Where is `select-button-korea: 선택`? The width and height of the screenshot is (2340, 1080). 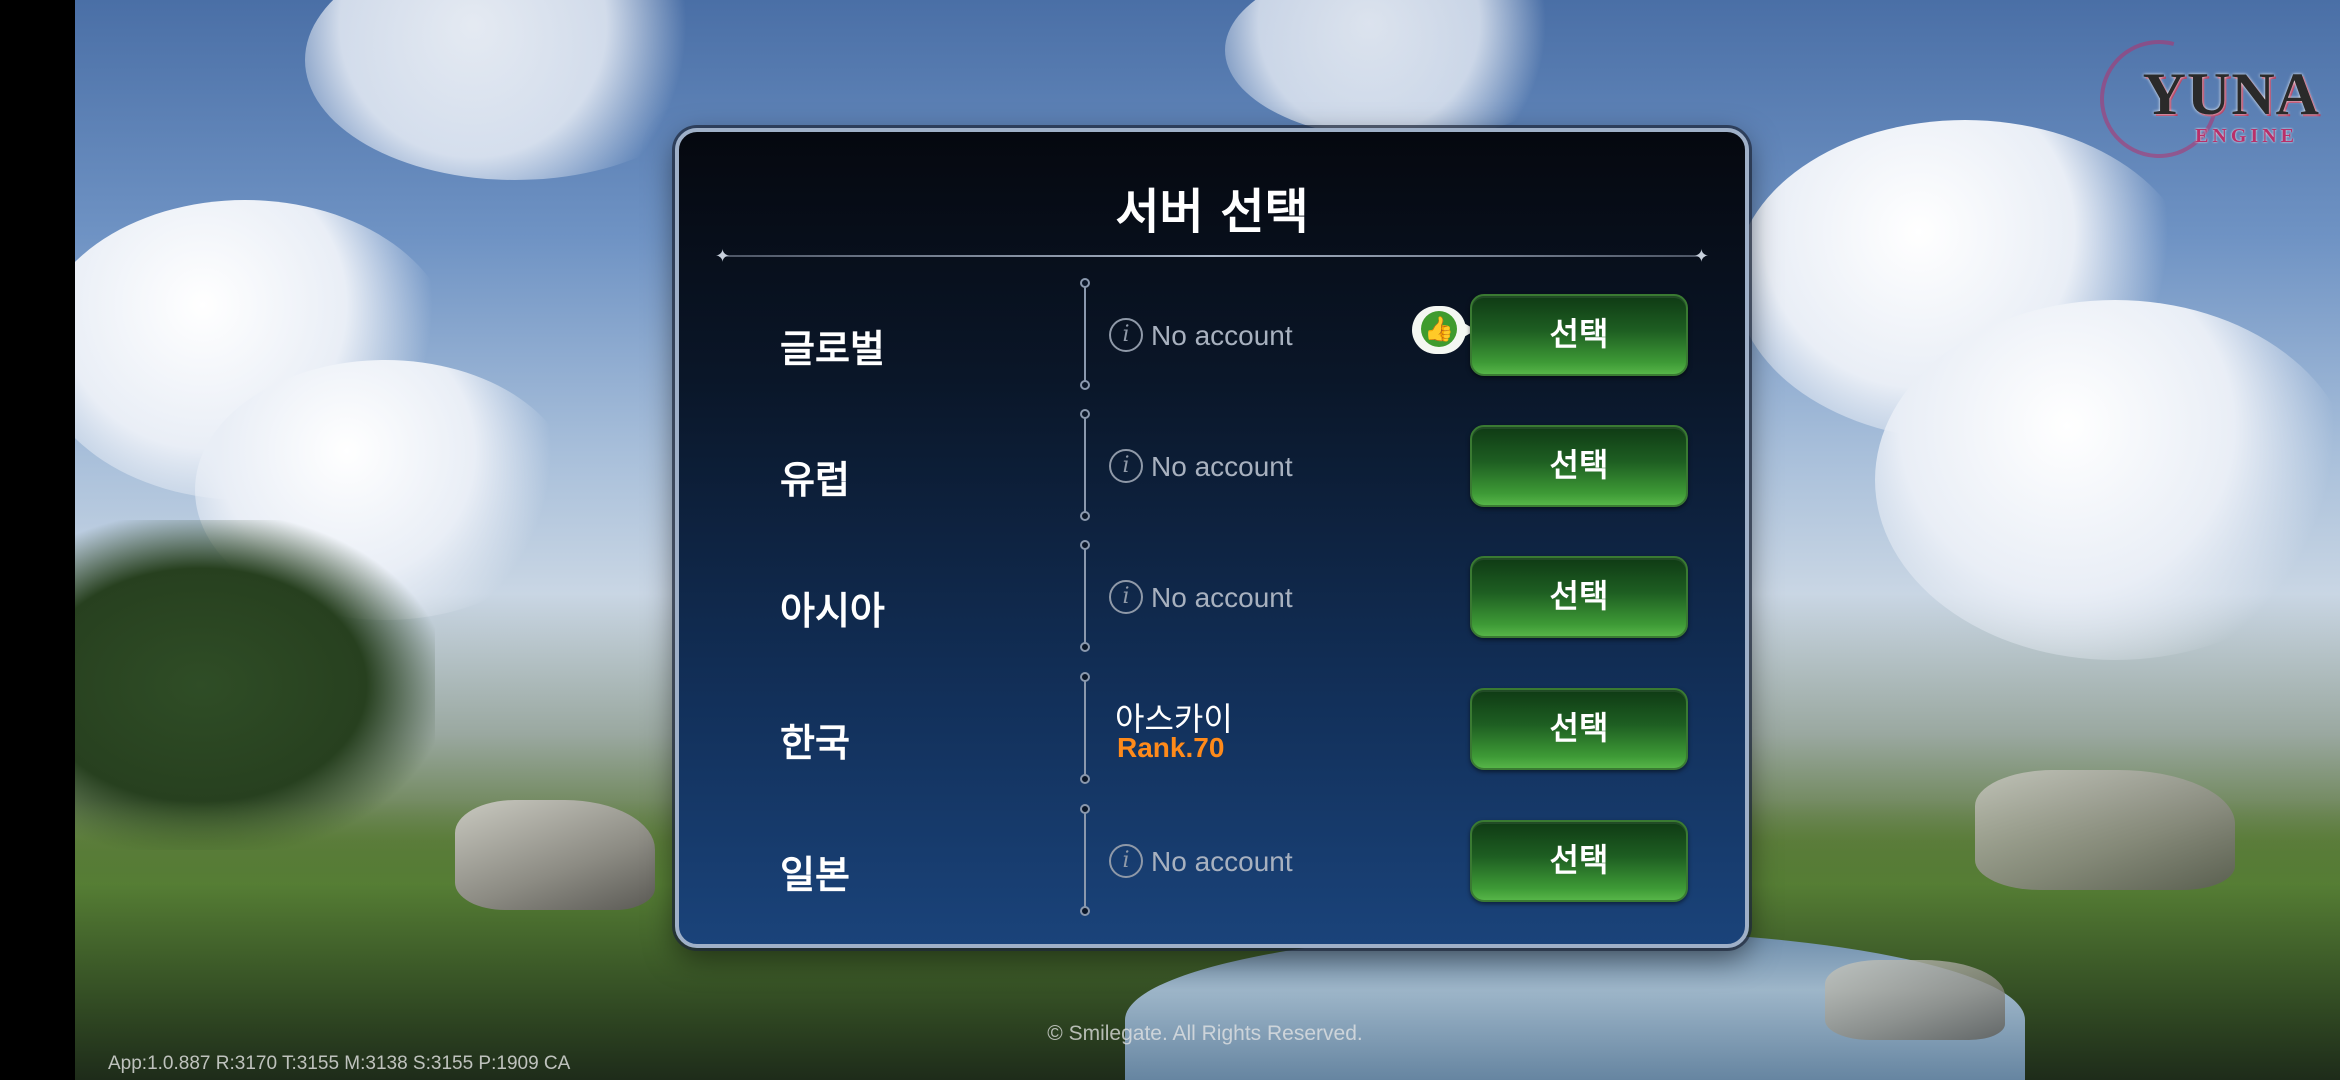 select-button-korea: 선택 is located at coordinates (1579, 729).